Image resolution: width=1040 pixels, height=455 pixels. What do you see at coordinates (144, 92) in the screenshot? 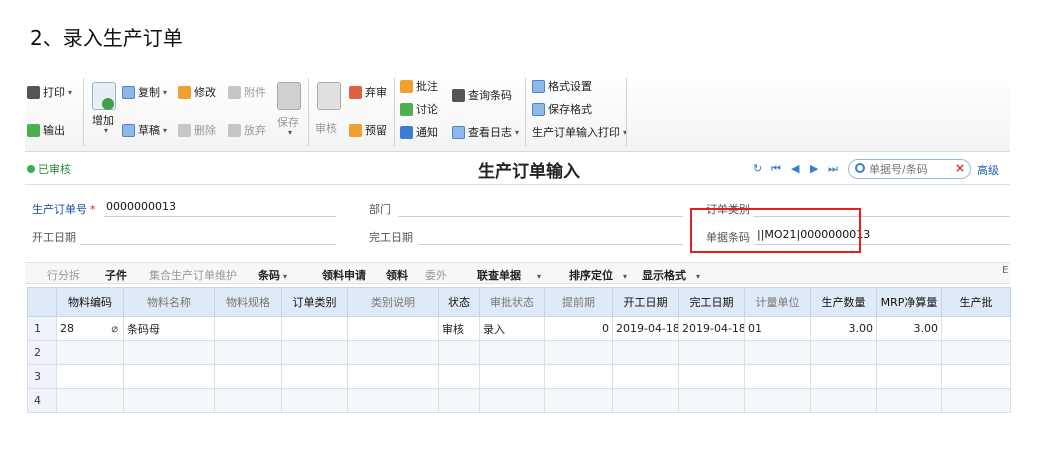
I see `copy-button: 复制 ▾` at bounding box center [144, 92].